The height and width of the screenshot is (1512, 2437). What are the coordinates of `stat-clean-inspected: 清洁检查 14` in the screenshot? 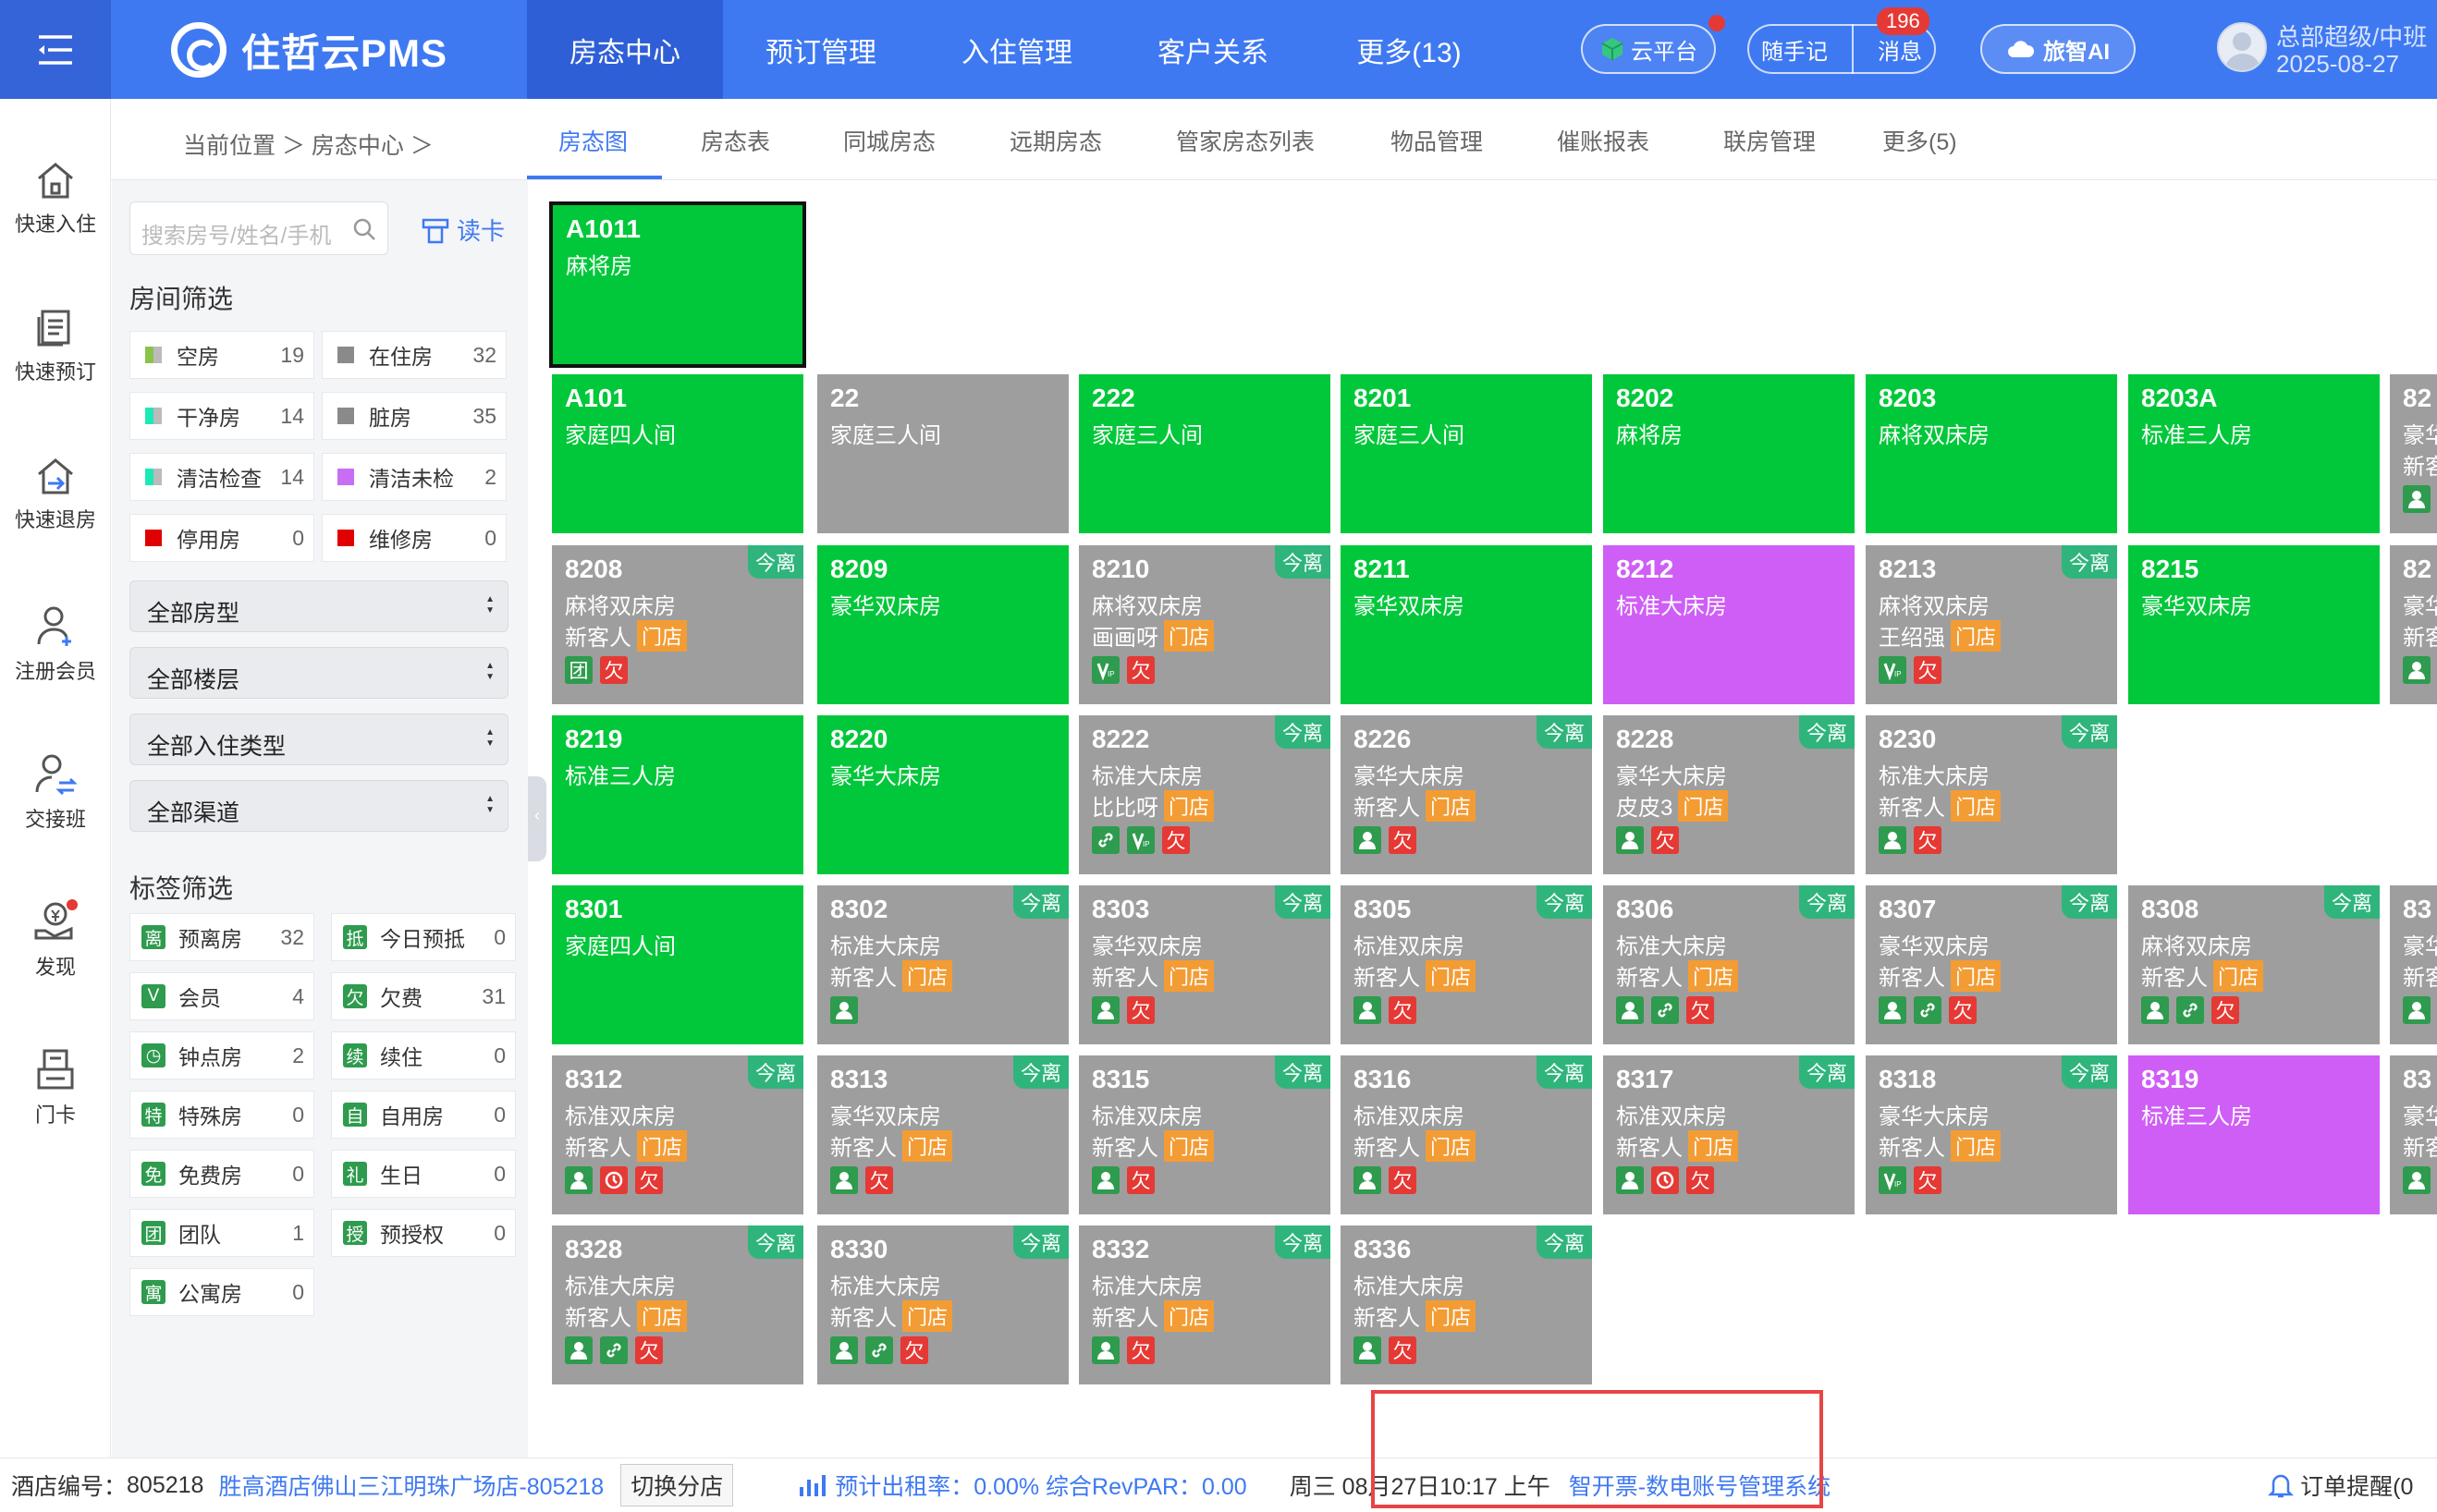 It's located at (221, 477).